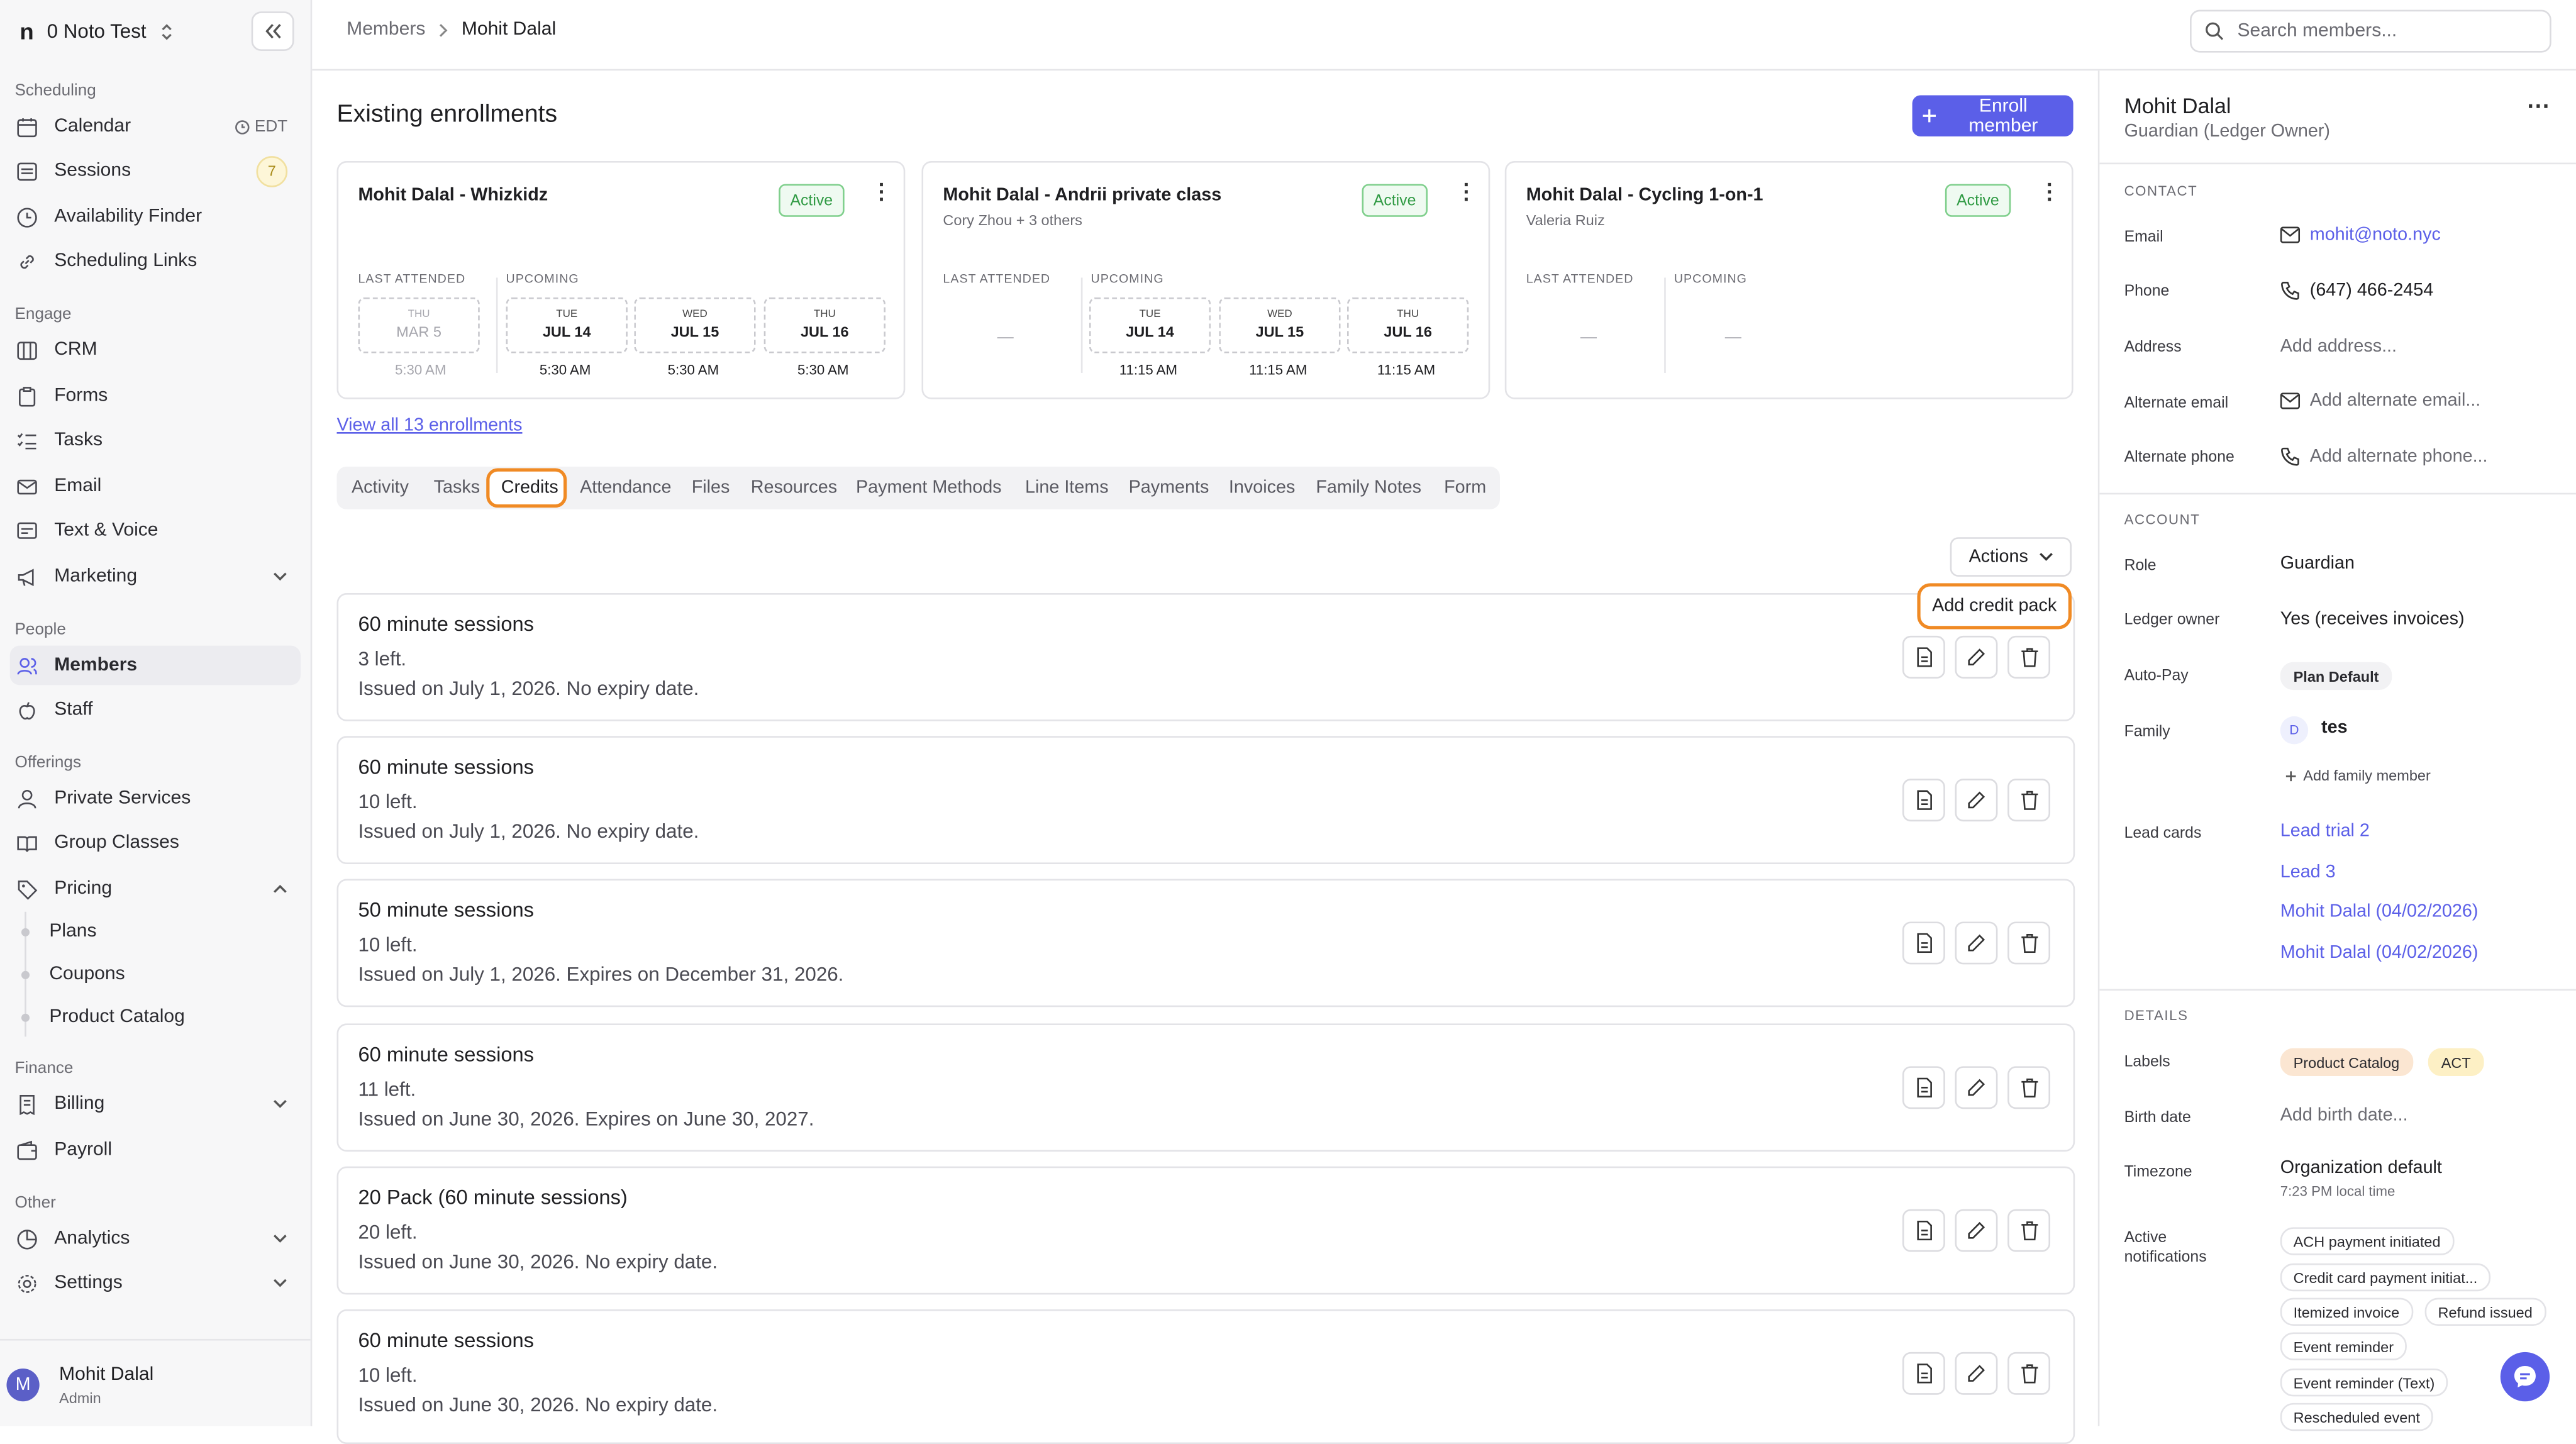 The image size is (2576, 1444). I want to click on nav-email: Email, so click(155, 486).